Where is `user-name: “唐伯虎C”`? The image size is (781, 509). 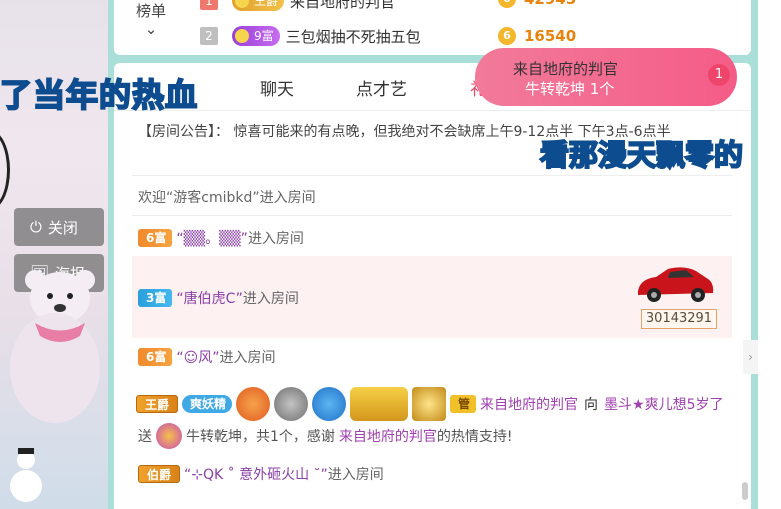 user-name: “唐伯虎C” is located at coordinates (209, 298).